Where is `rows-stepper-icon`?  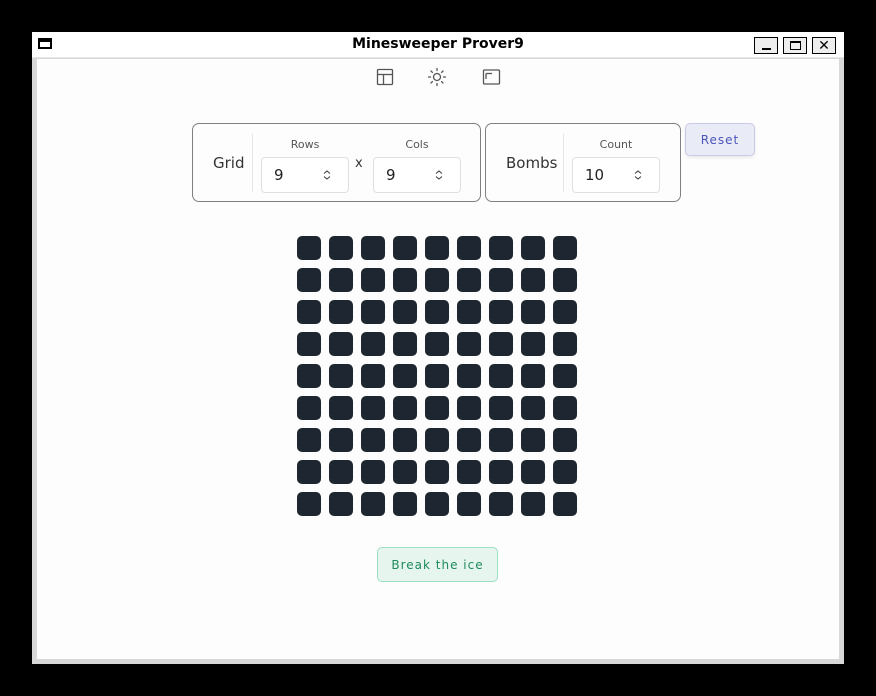
rows-stepper-icon is located at coordinates (327, 175).